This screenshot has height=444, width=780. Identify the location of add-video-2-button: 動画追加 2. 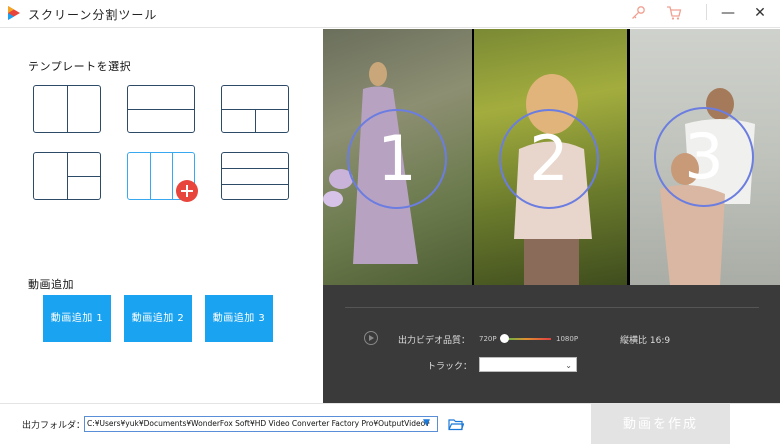
(158, 318).